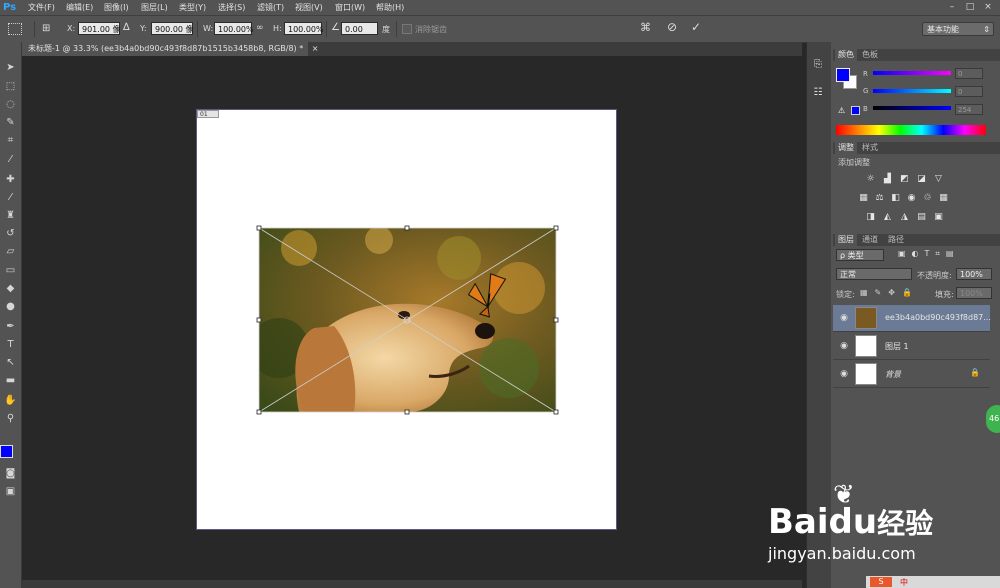 The height and width of the screenshot is (588, 1000). I want to click on menu-image: 图像(I), so click(116, 7).